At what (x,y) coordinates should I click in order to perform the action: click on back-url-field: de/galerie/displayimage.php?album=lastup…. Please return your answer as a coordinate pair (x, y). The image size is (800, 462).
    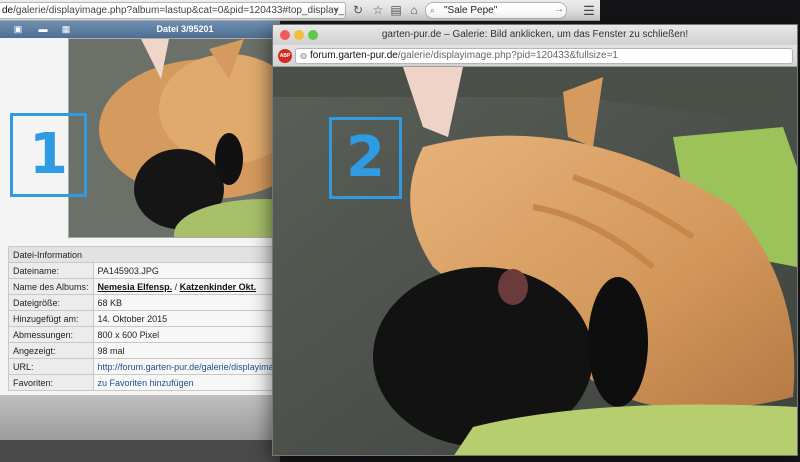
    Looking at the image, I should click on (173, 10).